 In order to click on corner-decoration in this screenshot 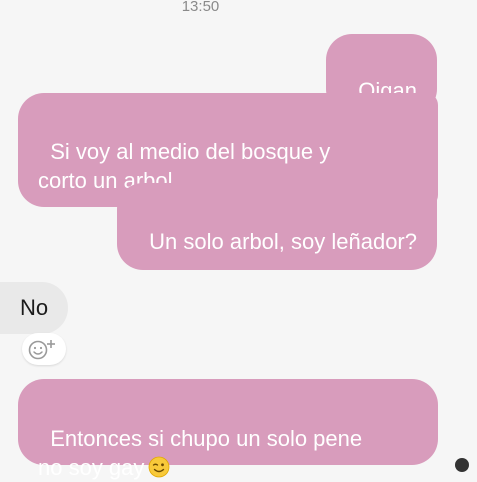, I will do `click(462, 465)`.